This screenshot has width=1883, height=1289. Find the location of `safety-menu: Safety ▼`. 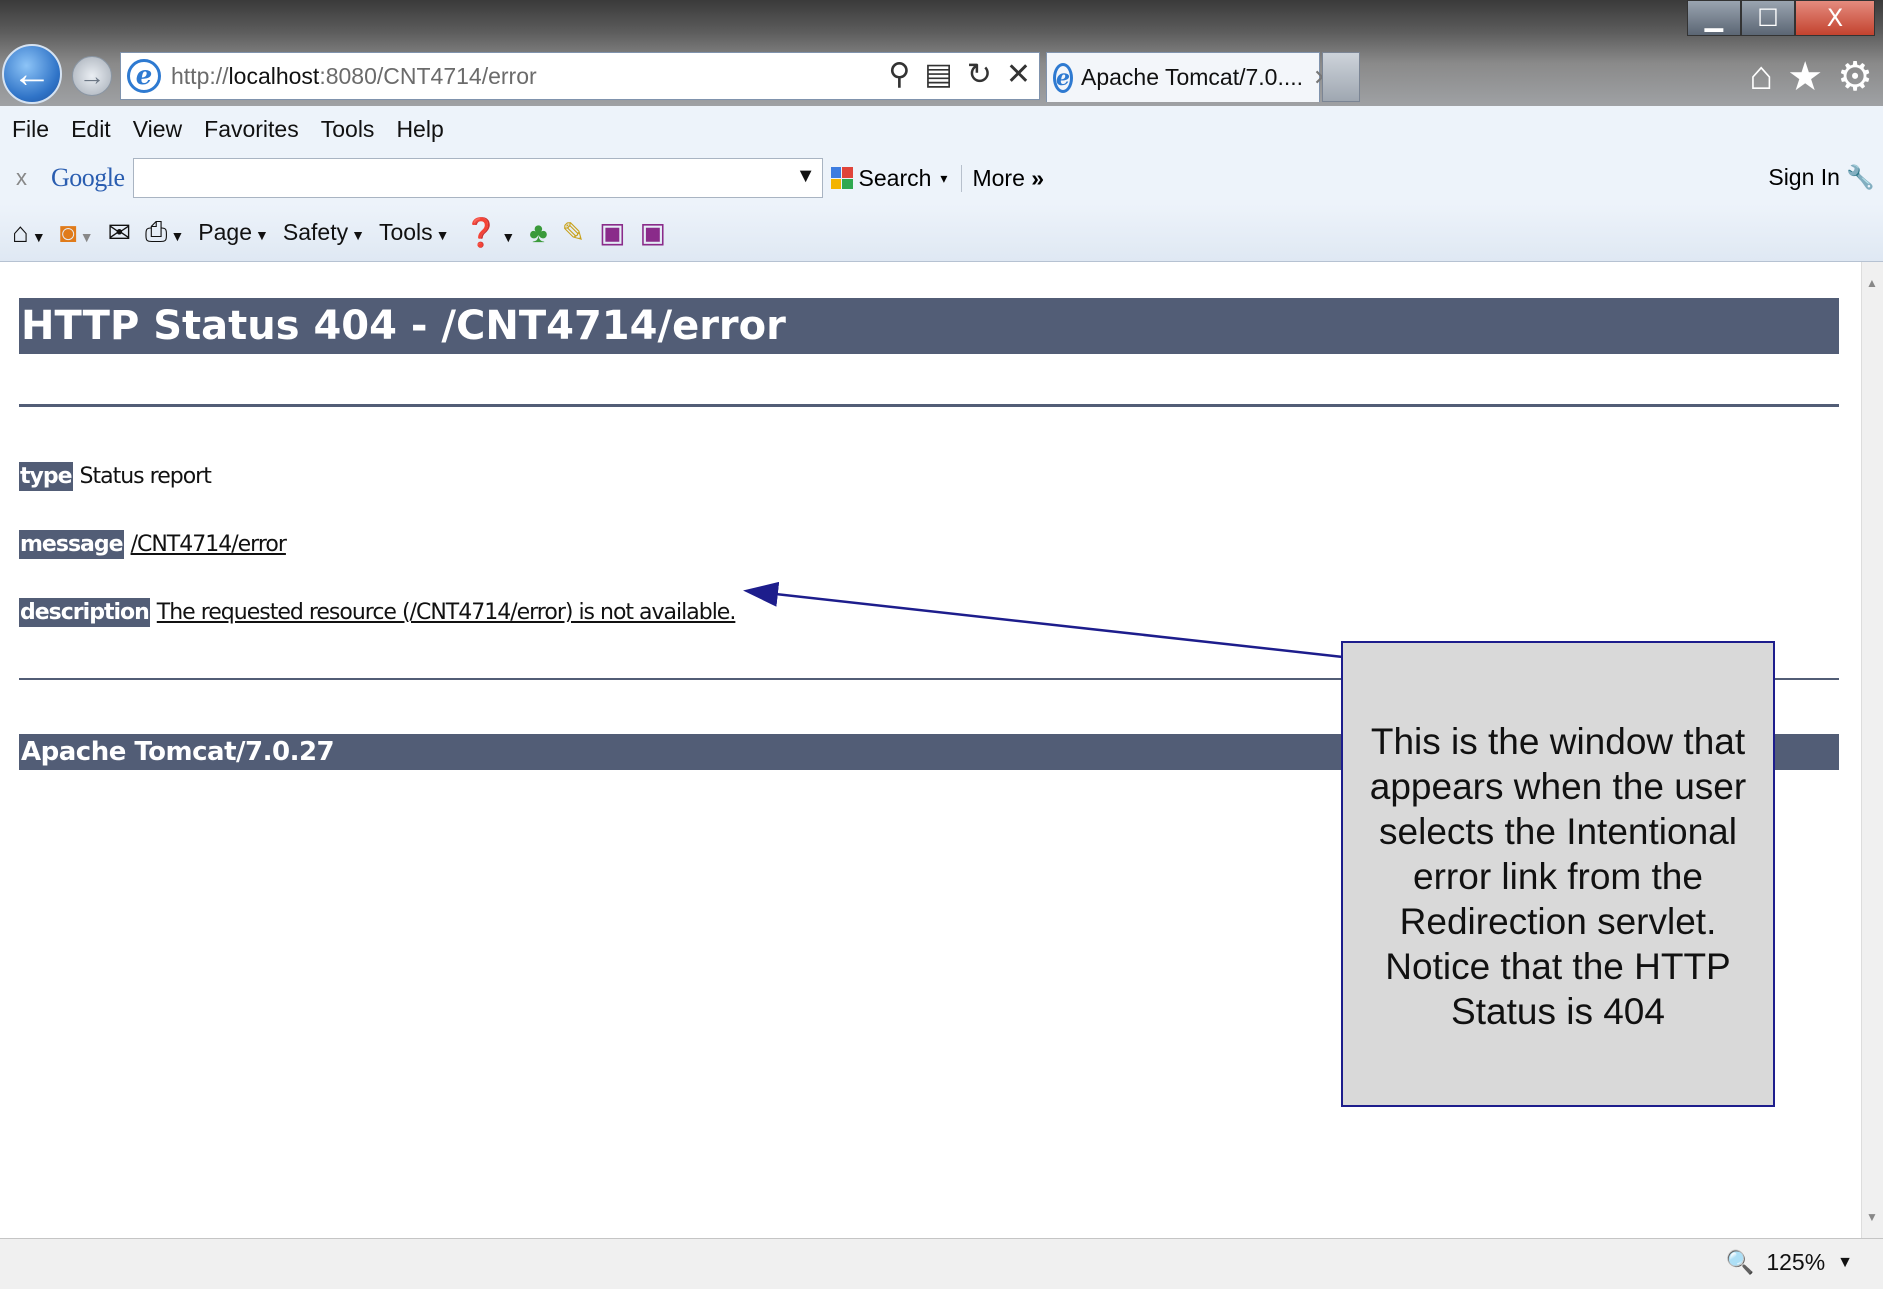

safety-menu: Safety ▼ is located at coordinates (324, 232).